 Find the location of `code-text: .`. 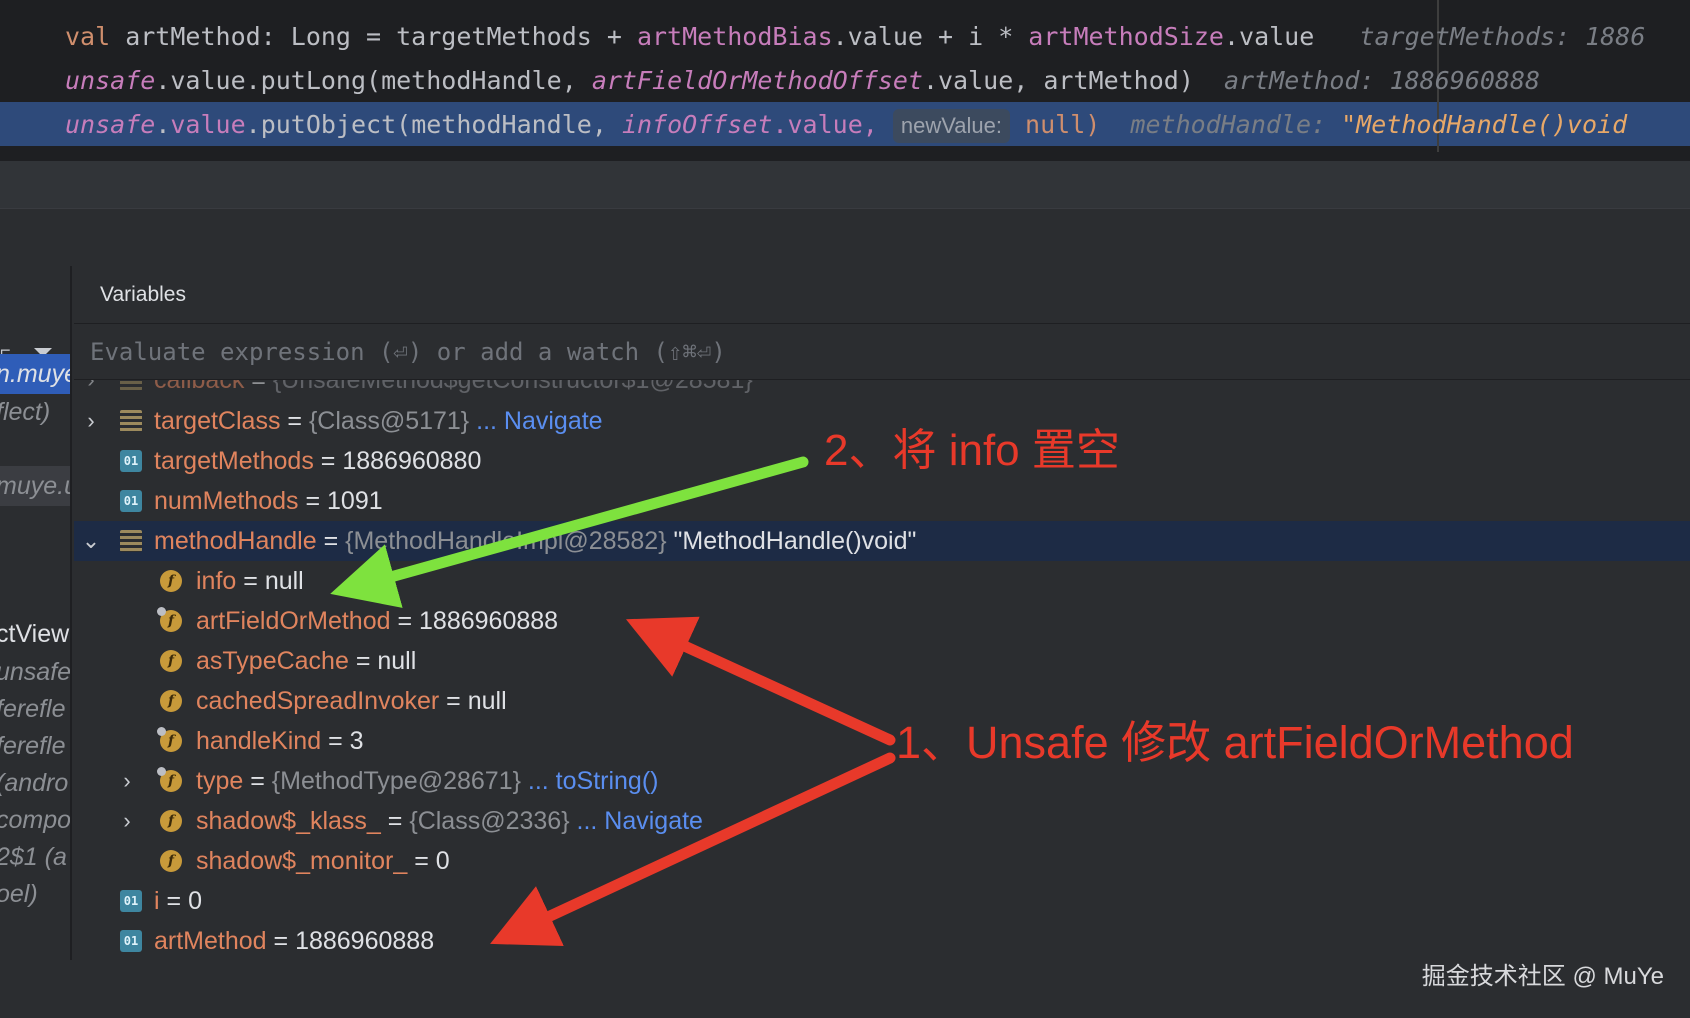

code-text: . is located at coordinates (163, 124).